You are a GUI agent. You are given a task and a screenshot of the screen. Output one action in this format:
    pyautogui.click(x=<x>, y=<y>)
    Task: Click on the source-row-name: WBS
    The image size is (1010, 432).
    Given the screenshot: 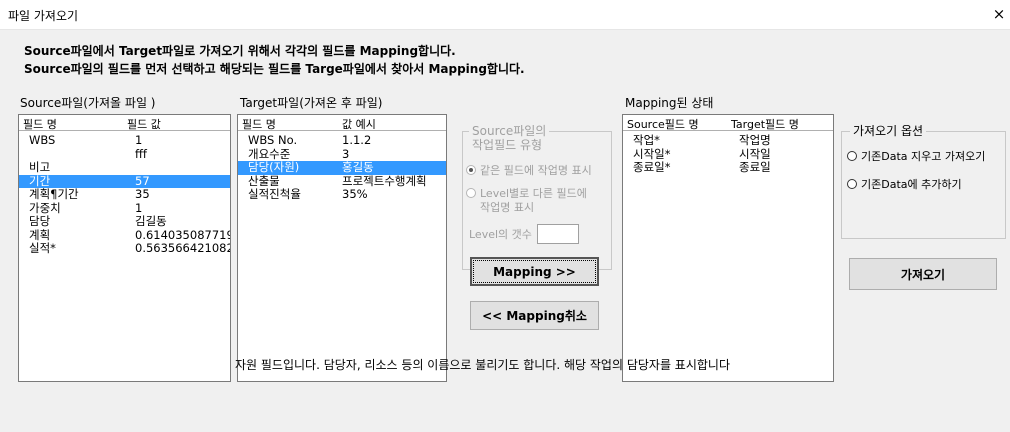 What is the action you would take?
    pyautogui.click(x=42, y=140)
    